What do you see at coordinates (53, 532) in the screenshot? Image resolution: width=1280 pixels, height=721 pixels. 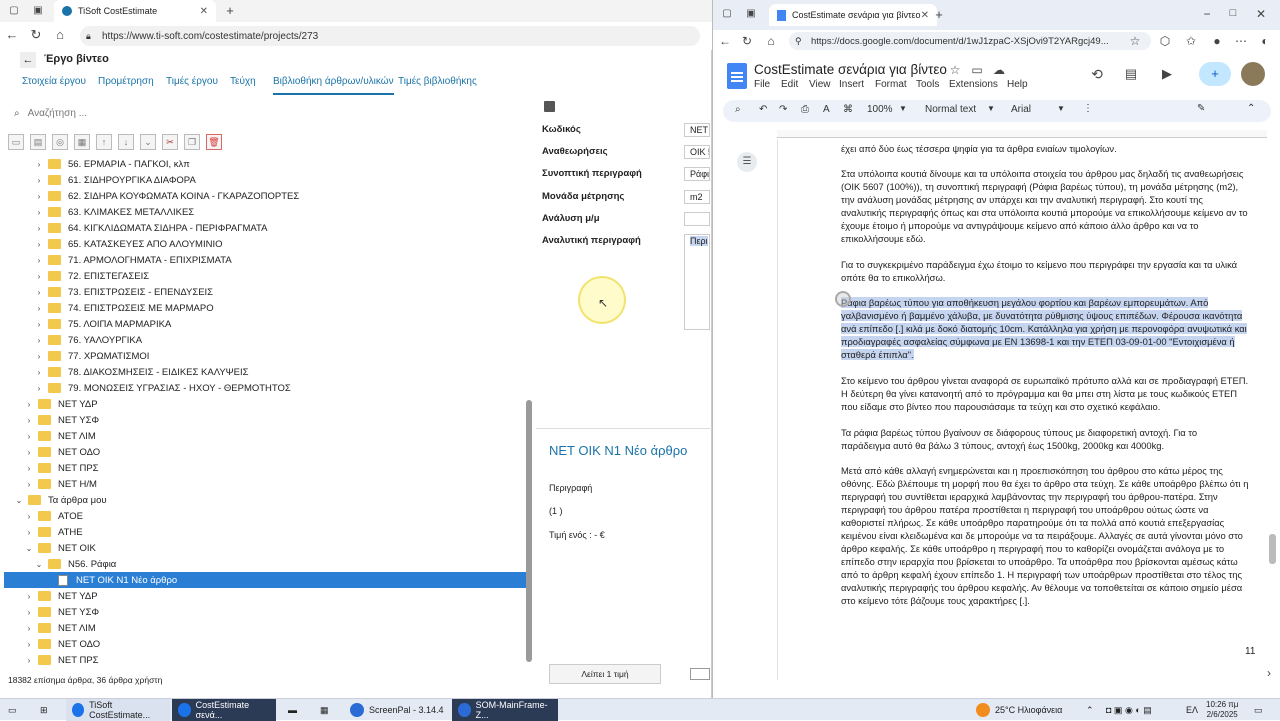 I see `tree-node: › ΑΤΗΕ` at bounding box center [53, 532].